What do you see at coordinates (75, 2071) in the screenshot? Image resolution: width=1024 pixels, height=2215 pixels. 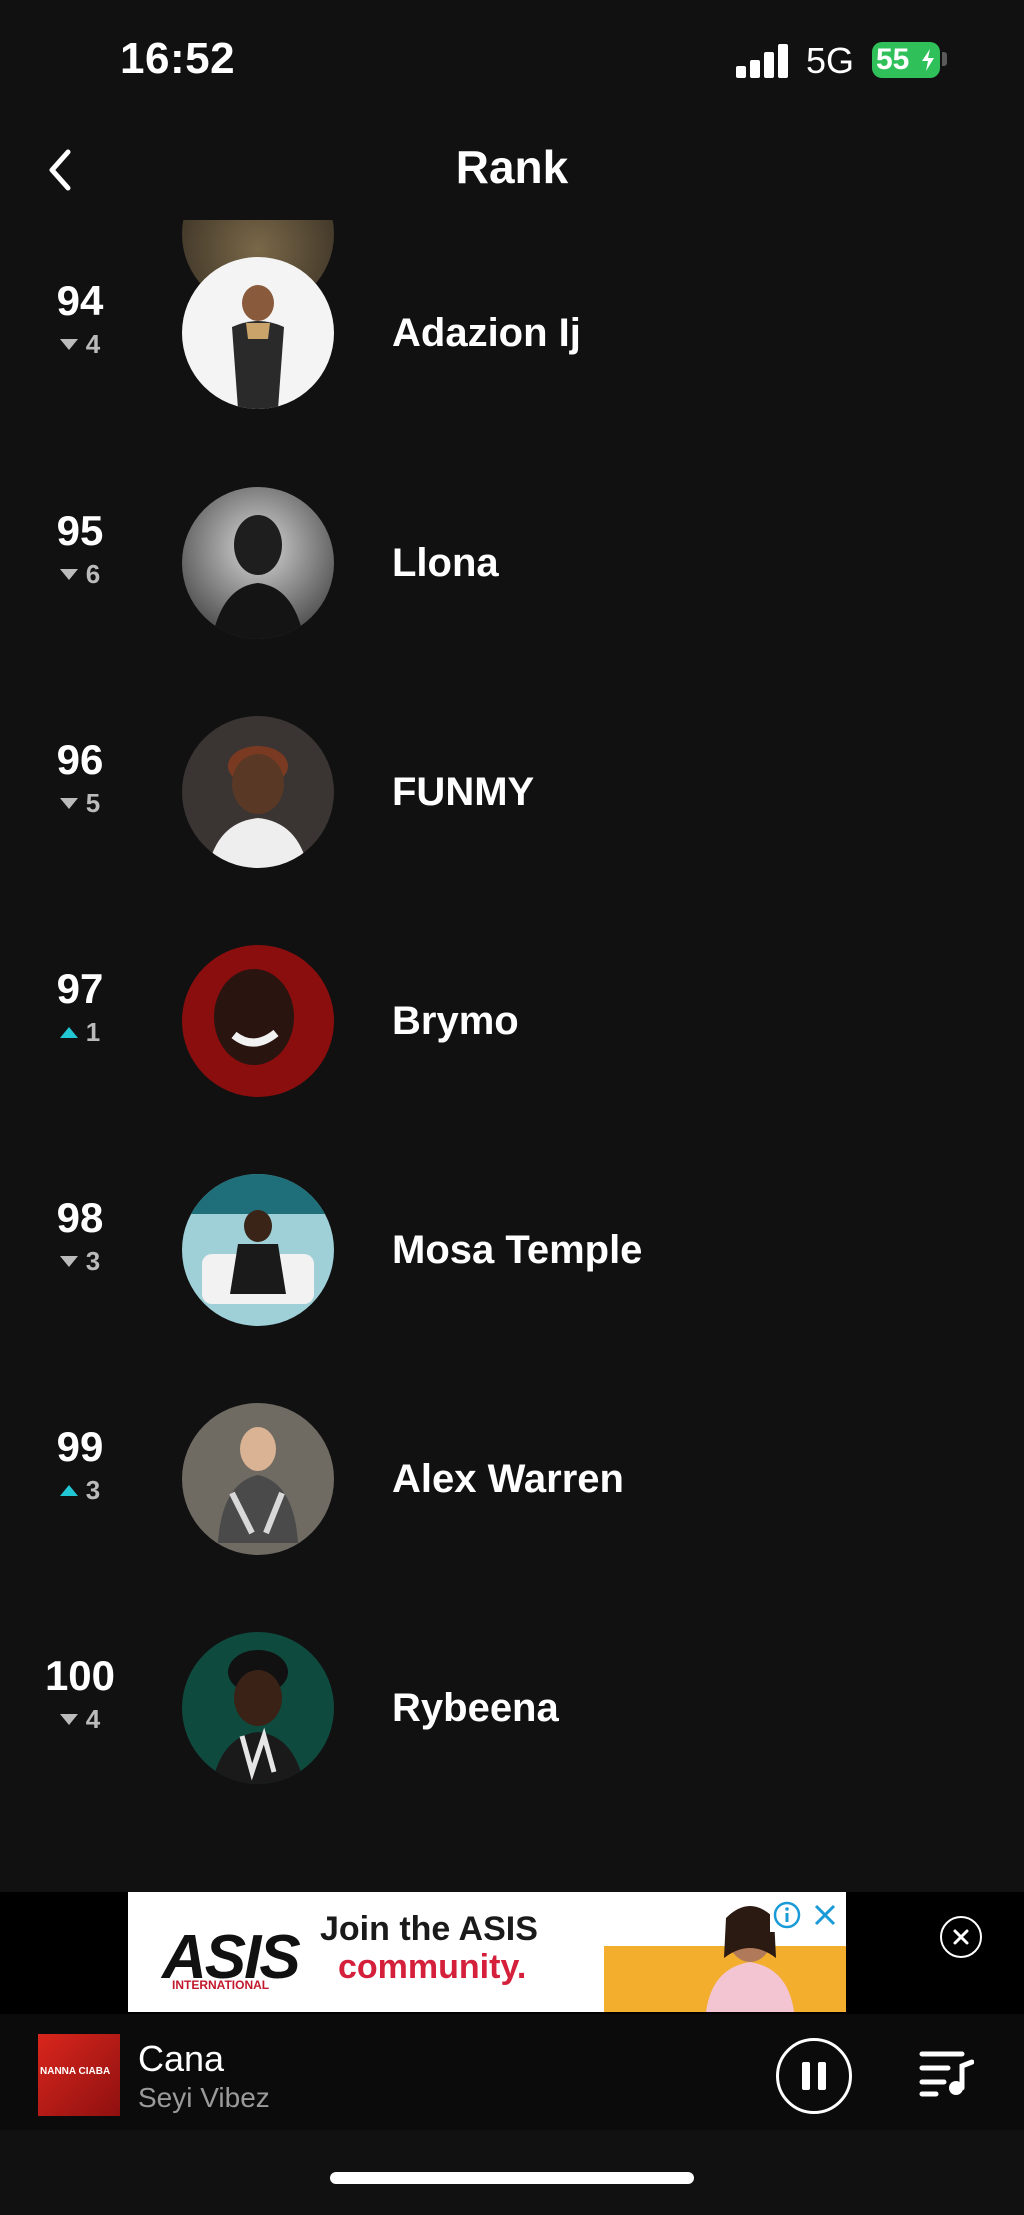 I see `cover-text: NANNA CIABA` at bounding box center [75, 2071].